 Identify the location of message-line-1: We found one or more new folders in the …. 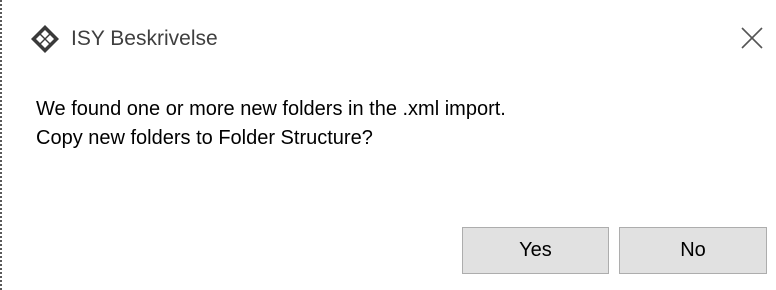
(271, 109).